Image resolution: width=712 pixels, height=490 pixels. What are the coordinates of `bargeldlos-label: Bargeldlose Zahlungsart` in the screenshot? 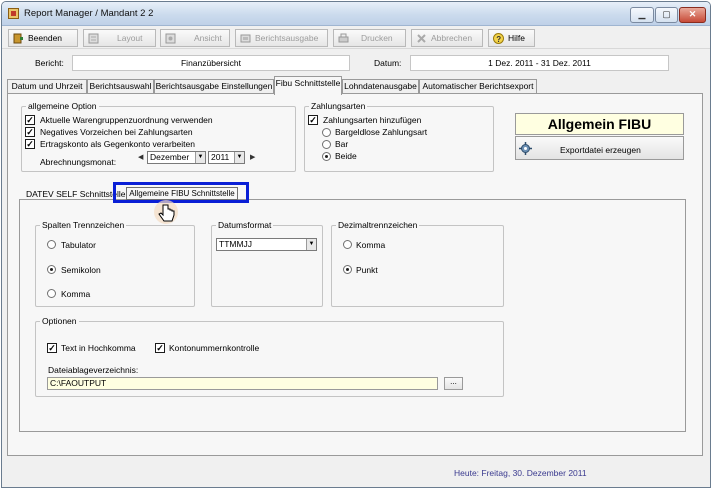 It's located at (381, 132).